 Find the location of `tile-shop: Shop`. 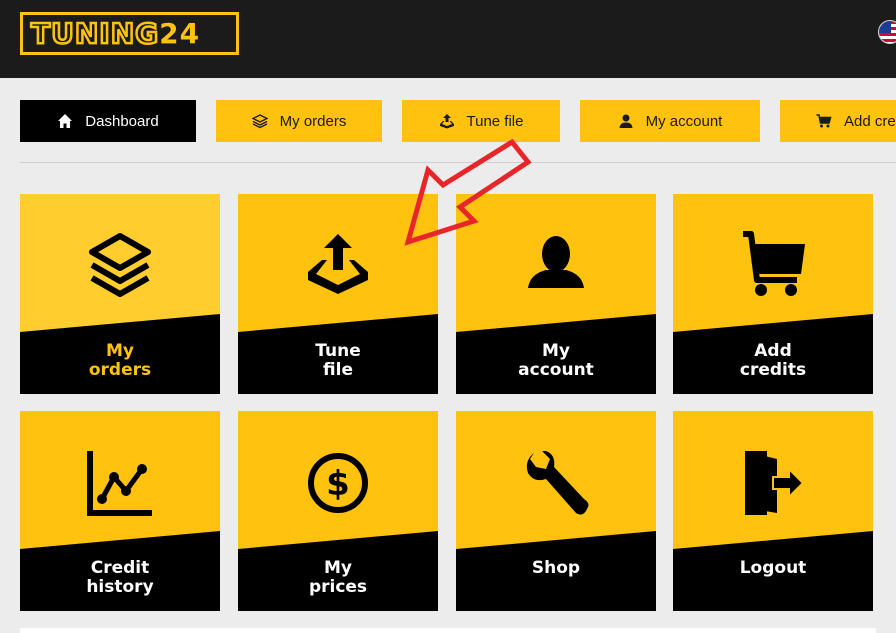

tile-shop: Shop is located at coordinates (556, 511).